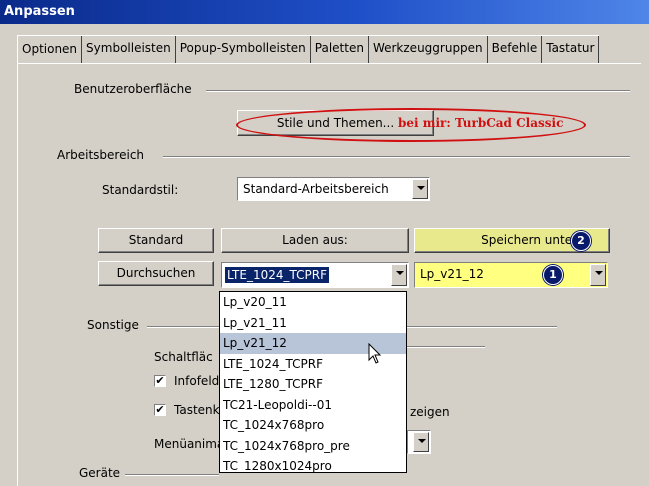  What do you see at coordinates (324, 12) in the screenshot?
I see `title-bar: Anpassen` at bounding box center [324, 12].